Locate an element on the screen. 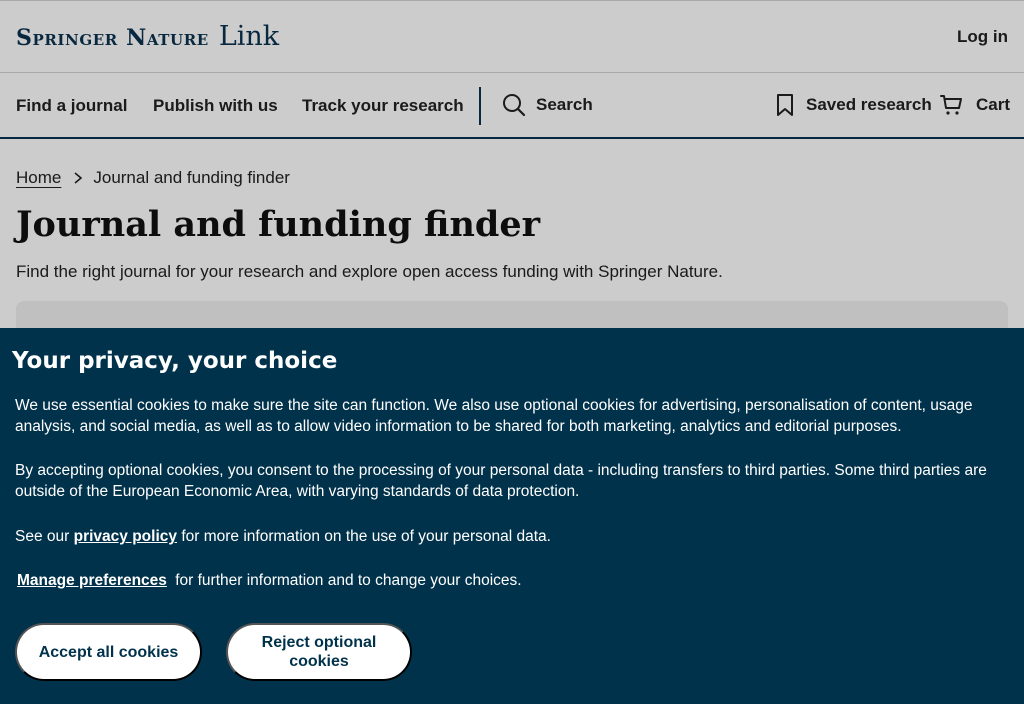 This screenshot has width=1024, height=704. breadcrumb-current: Journal and funding finder is located at coordinates (191, 177).